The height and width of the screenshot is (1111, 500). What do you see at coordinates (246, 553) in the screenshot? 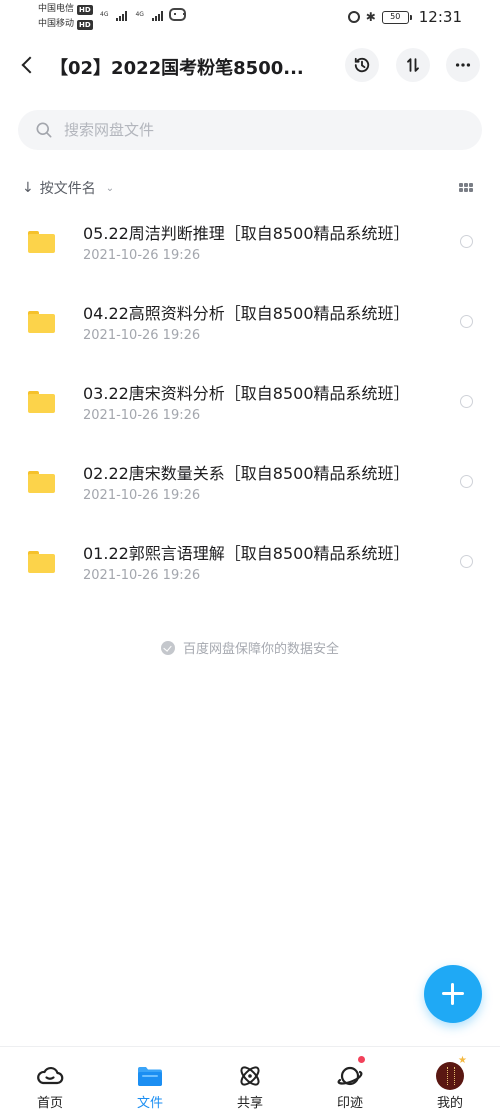
I see `file-name: 01.22郭熙言语理解［取自8500精品系统班］` at bounding box center [246, 553].